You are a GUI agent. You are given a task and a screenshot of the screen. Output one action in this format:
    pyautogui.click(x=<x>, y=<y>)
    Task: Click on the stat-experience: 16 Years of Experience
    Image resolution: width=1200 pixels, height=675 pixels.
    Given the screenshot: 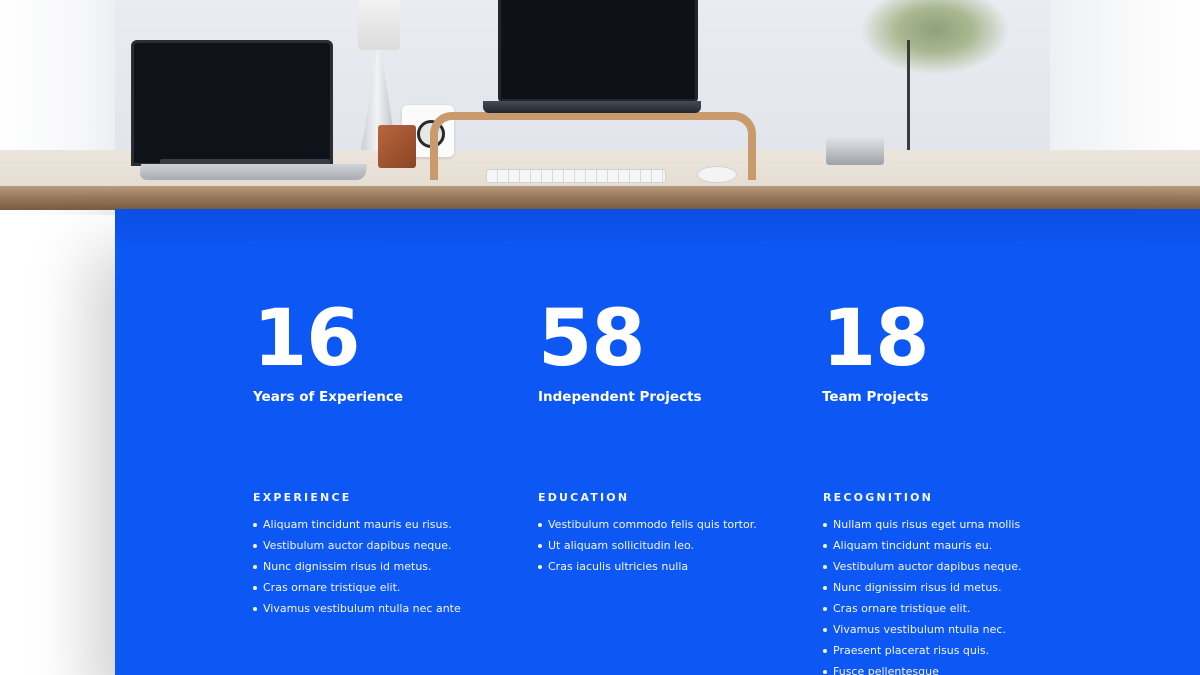 What is the action you would take?
    pyautogui.click(x=328, y=350)
    